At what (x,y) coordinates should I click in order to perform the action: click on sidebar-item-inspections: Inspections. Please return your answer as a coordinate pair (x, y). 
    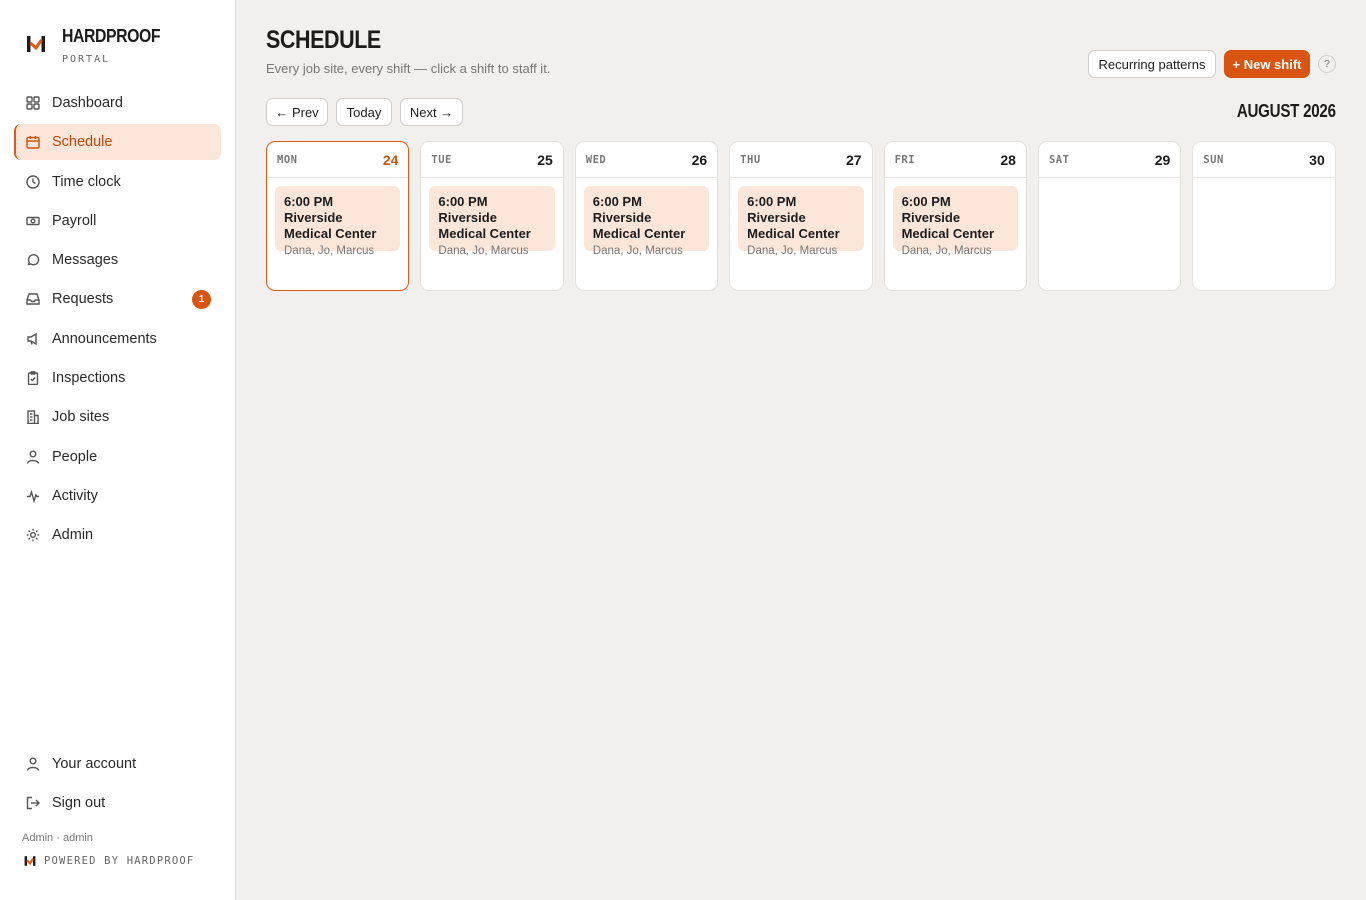
    Looking at the image, I should click on (117, 378).